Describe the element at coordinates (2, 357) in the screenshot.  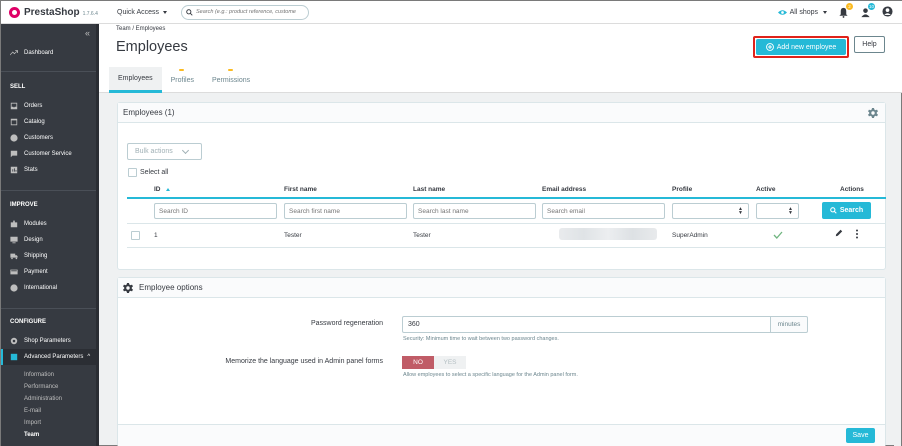
I see `active-indicator` at that location.